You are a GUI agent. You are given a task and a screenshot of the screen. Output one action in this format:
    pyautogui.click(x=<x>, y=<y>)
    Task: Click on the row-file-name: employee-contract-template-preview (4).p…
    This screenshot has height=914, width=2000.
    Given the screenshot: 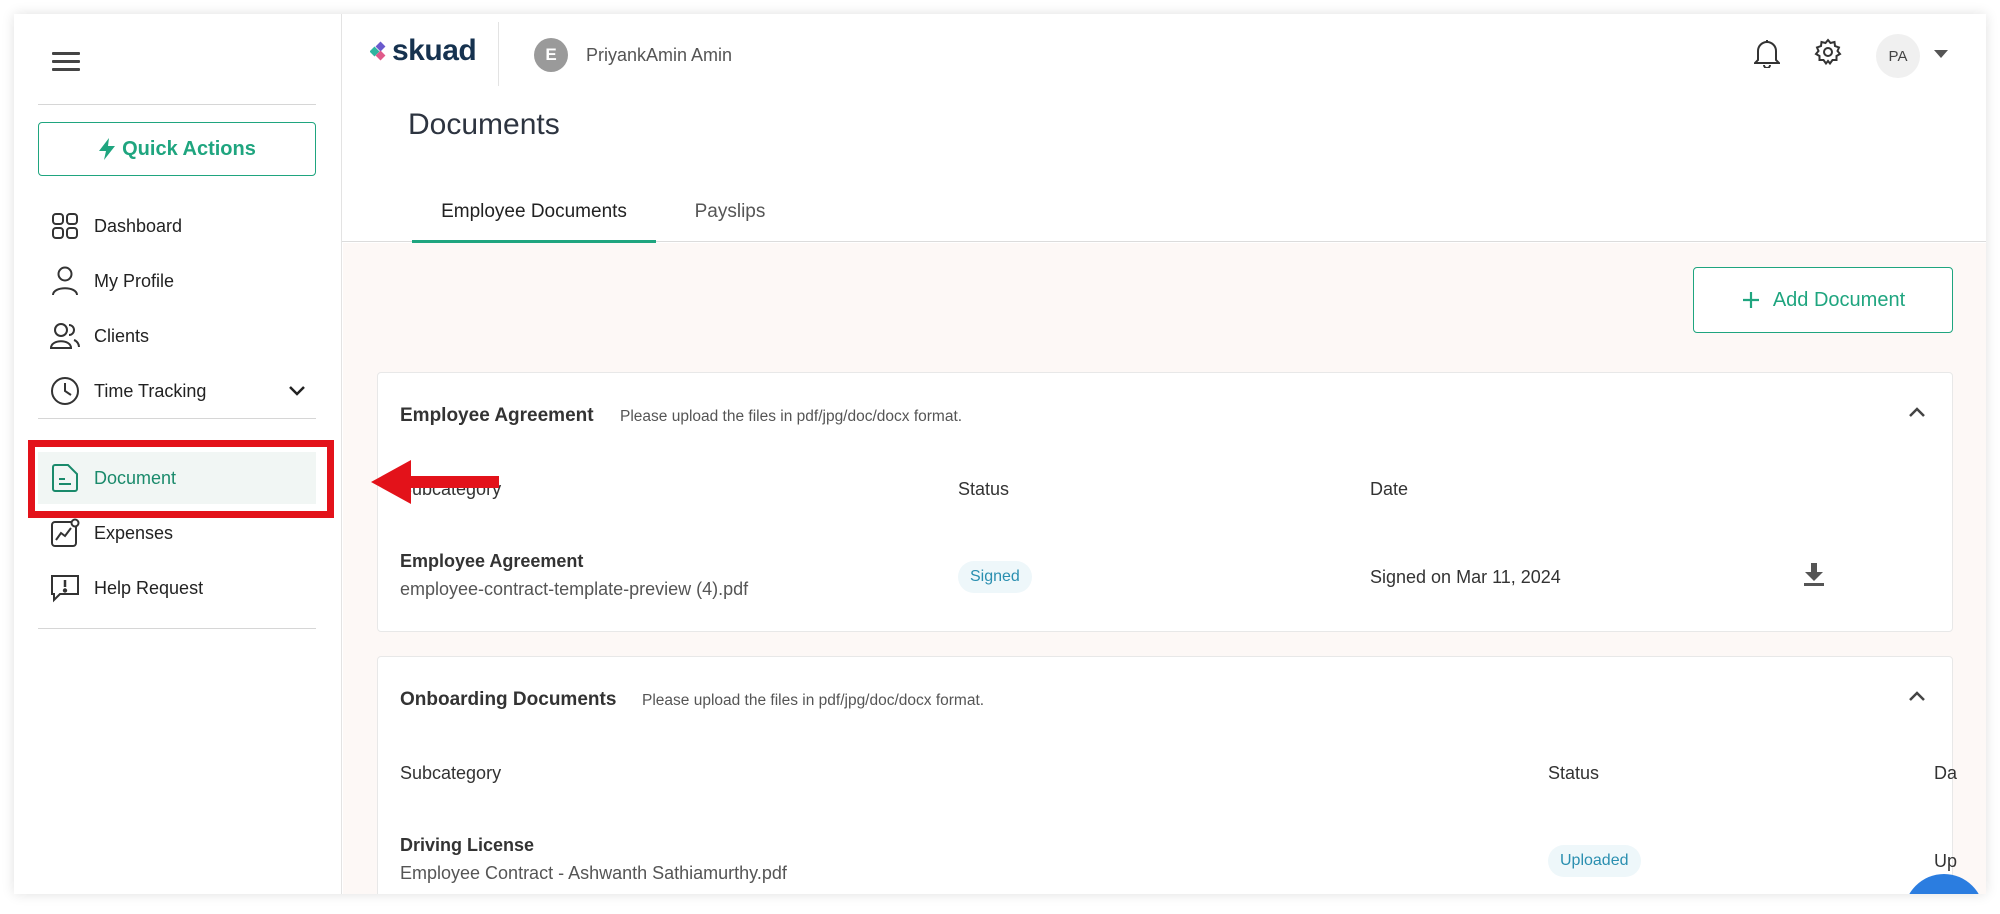 What is the action you would take?
    pyautogui.click(x=574, y=589)
    